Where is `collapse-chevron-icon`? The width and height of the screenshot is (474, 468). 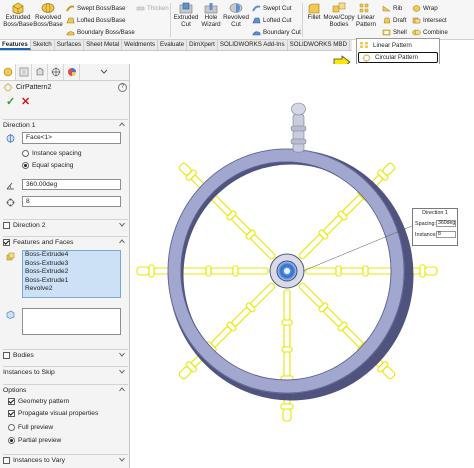 collapse-chevron-icon is located at coordinates (122, 241).